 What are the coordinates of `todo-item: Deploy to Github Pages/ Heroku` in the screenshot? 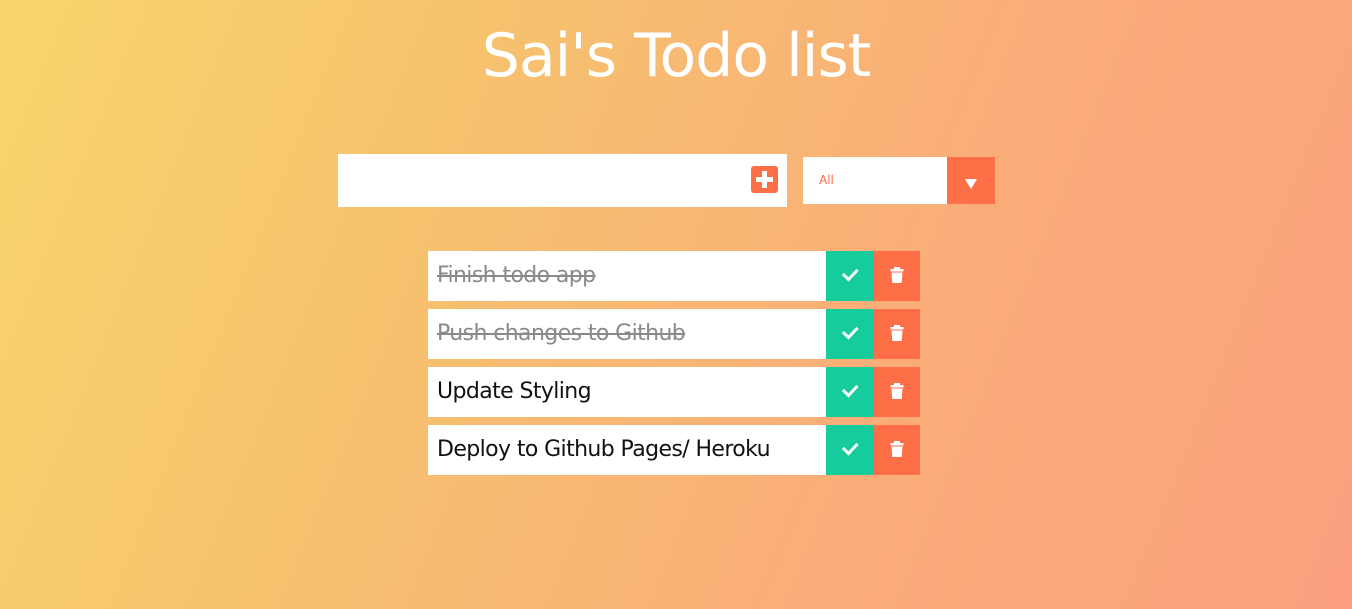 It's located at (674, 450).